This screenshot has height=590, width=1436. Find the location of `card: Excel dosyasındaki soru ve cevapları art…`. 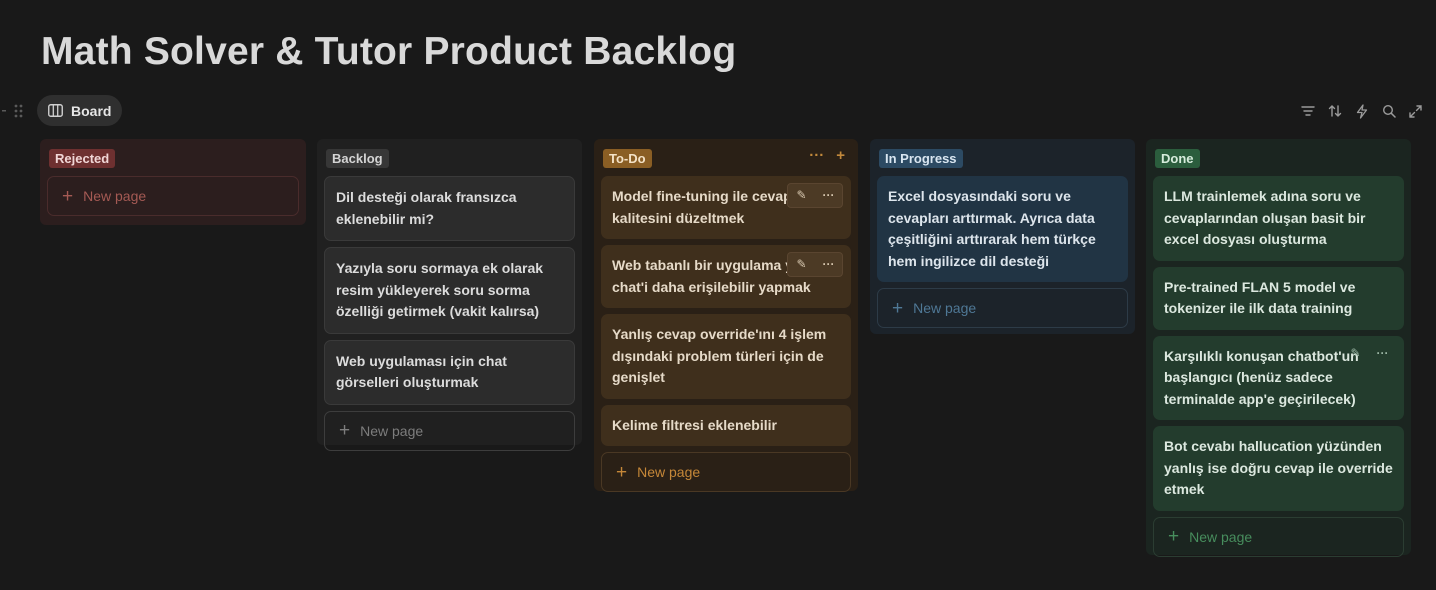

card: Excel dosyasındaki soru ve cevapları art… is located at coordinates (1002, 229).